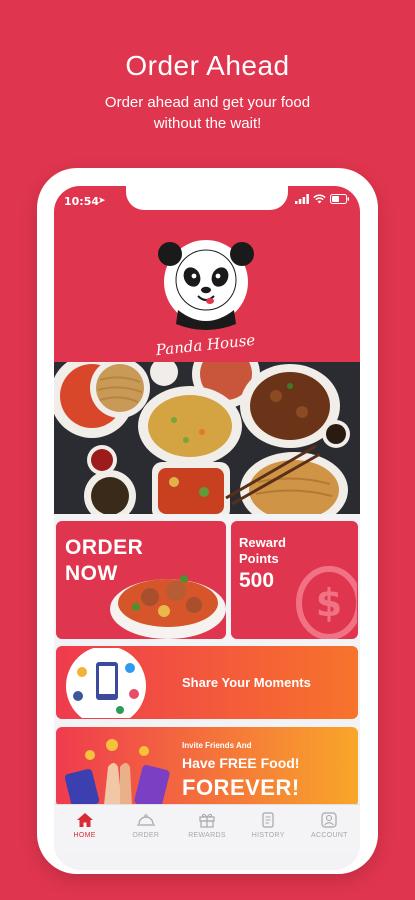 The width and height of the screenshot is (415, 900). I want to click on order-now-card: ORDER NOW, so click(141, 580).